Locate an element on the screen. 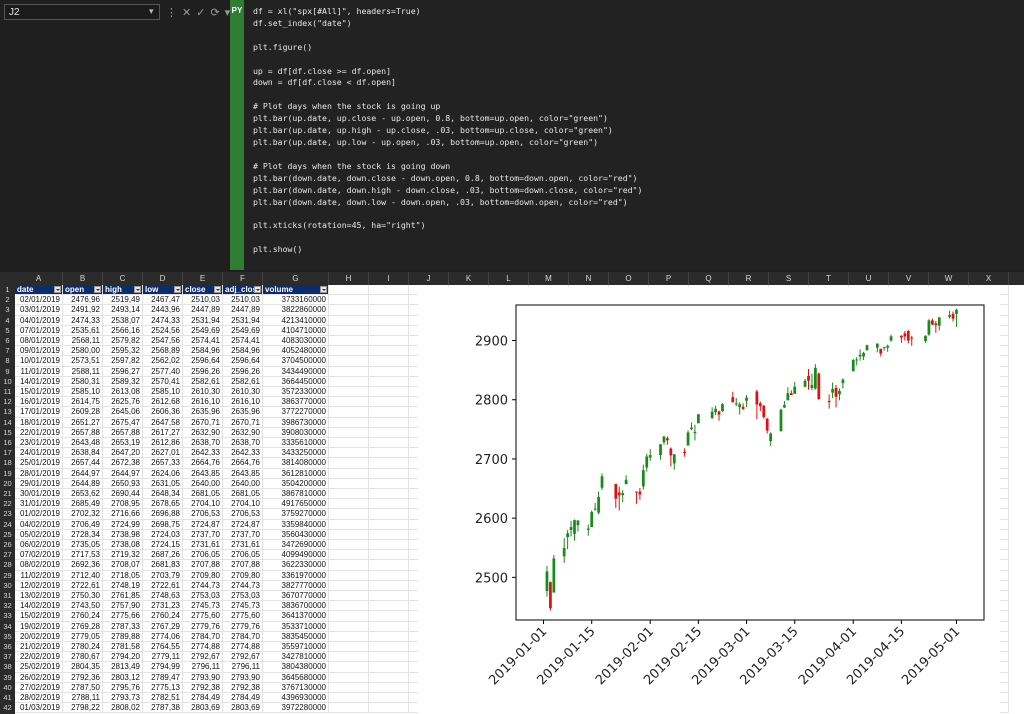  table-cell: 19/02/2019 is located at coordinates (39, 626).